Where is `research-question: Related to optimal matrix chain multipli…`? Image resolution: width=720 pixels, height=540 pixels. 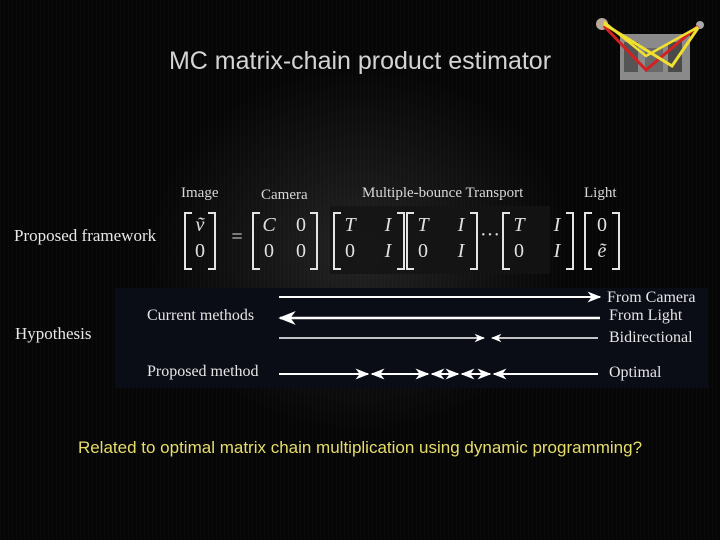 research-question: Related to optimal matrix chain multipli… is located at coordinates (360, 447).